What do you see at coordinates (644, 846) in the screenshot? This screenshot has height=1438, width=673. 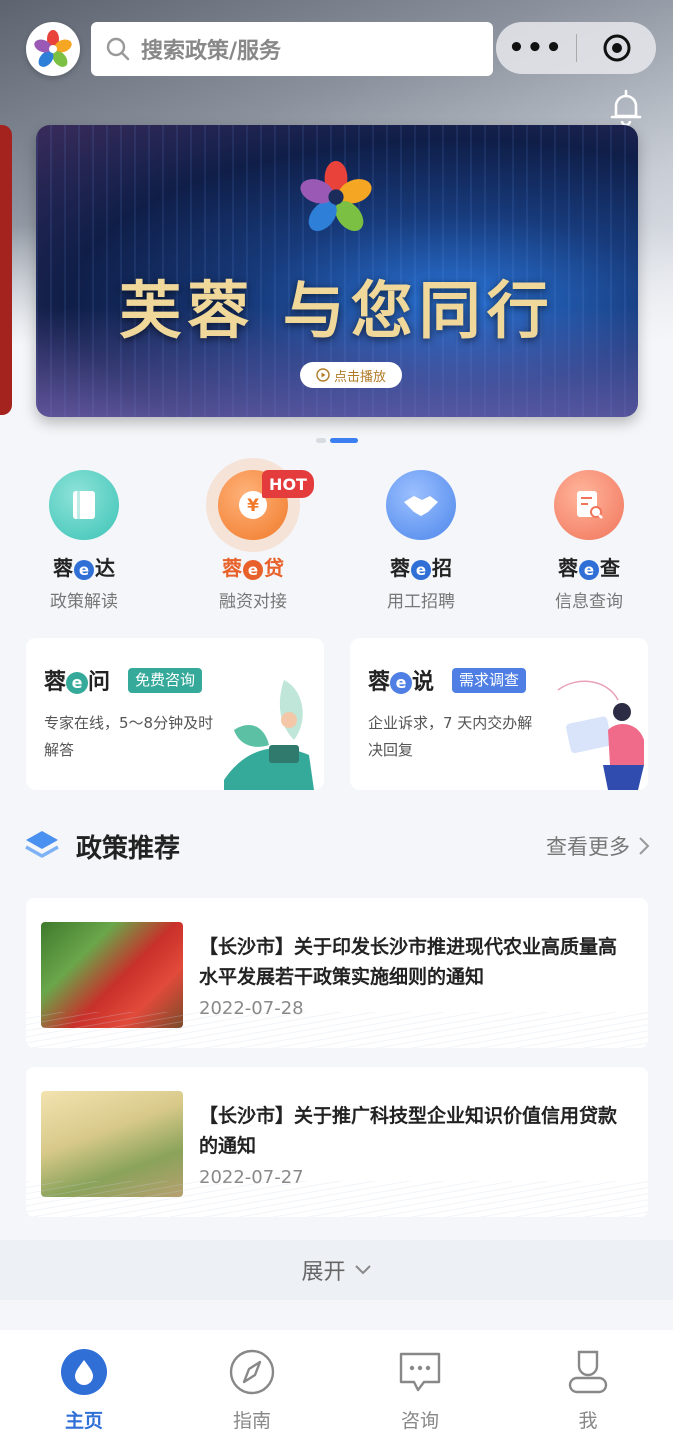 I see `chevron-right-icon` at bounding box center [644, 846].